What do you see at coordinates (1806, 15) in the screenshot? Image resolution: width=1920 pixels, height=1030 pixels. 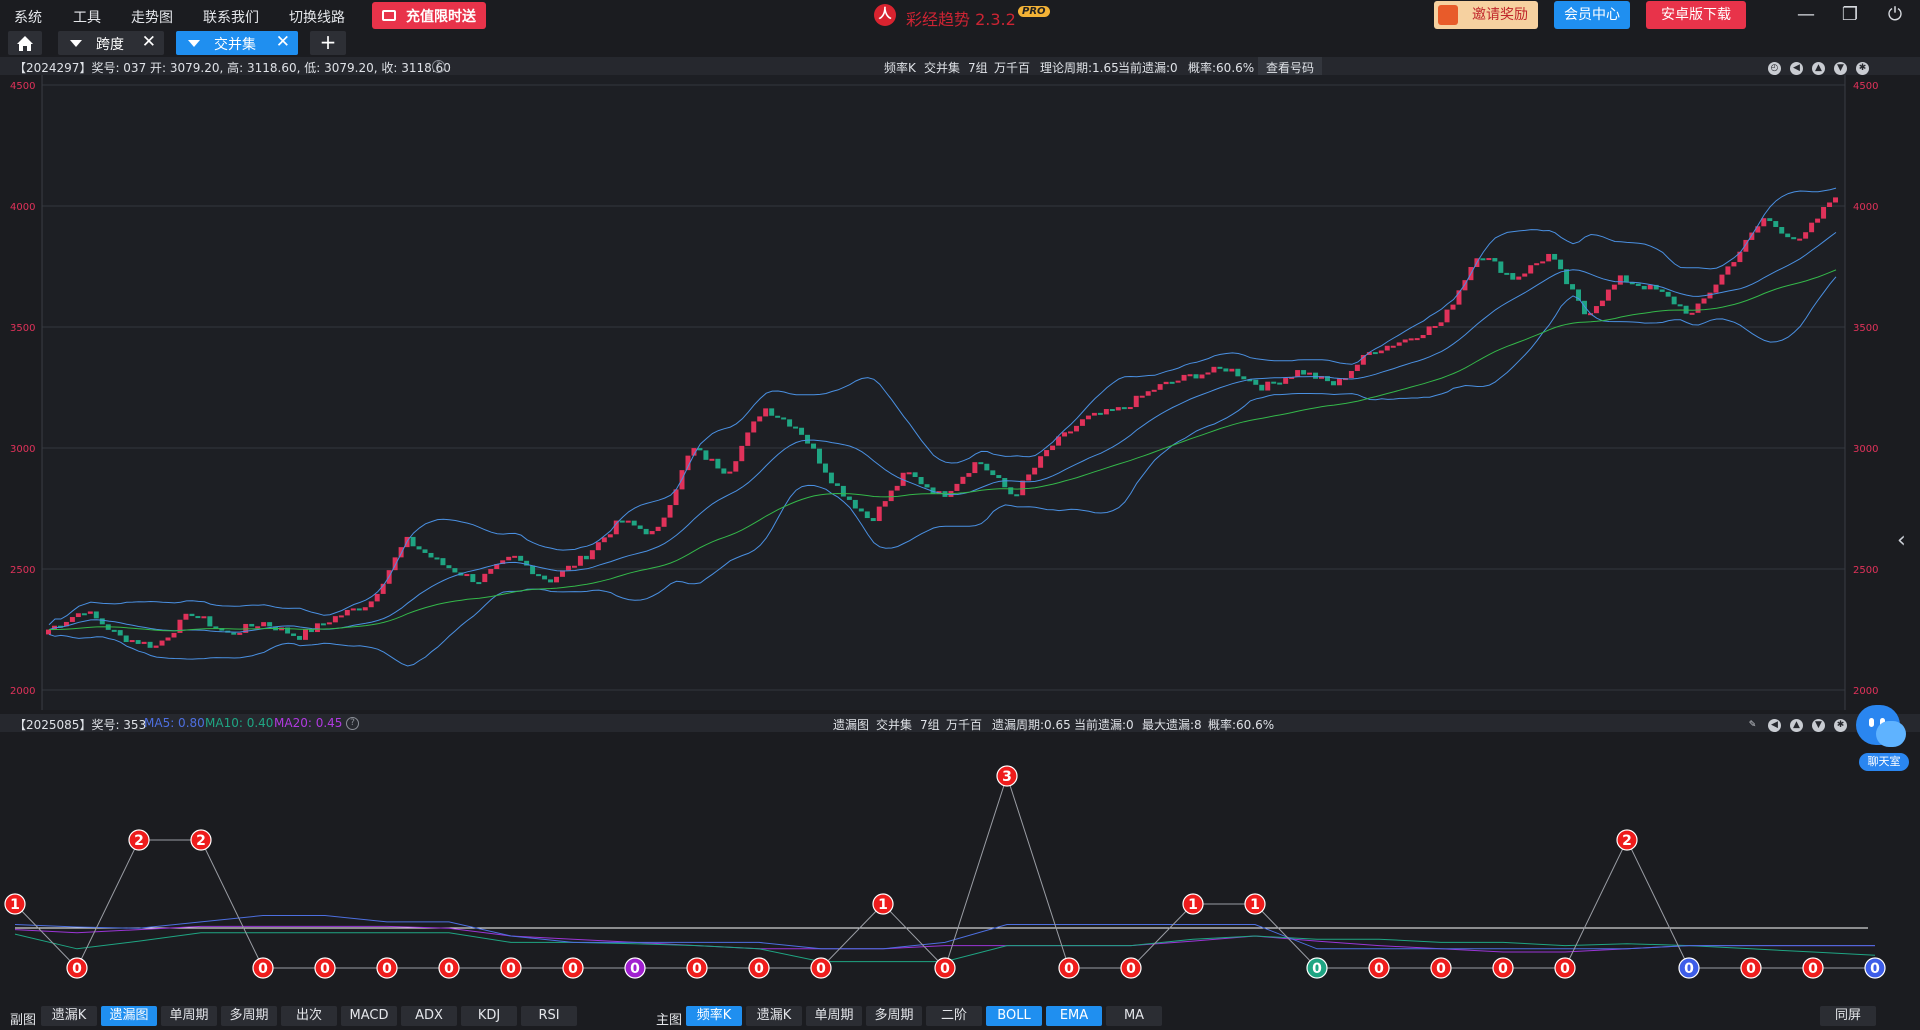 I see `minimize-icon: —` at bounding box center [1806, 15].